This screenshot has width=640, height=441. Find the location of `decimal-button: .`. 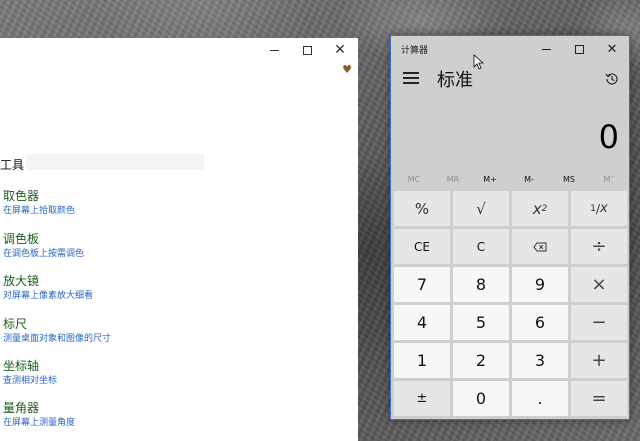

decimal-button: . is located at coordinates (540, 398).